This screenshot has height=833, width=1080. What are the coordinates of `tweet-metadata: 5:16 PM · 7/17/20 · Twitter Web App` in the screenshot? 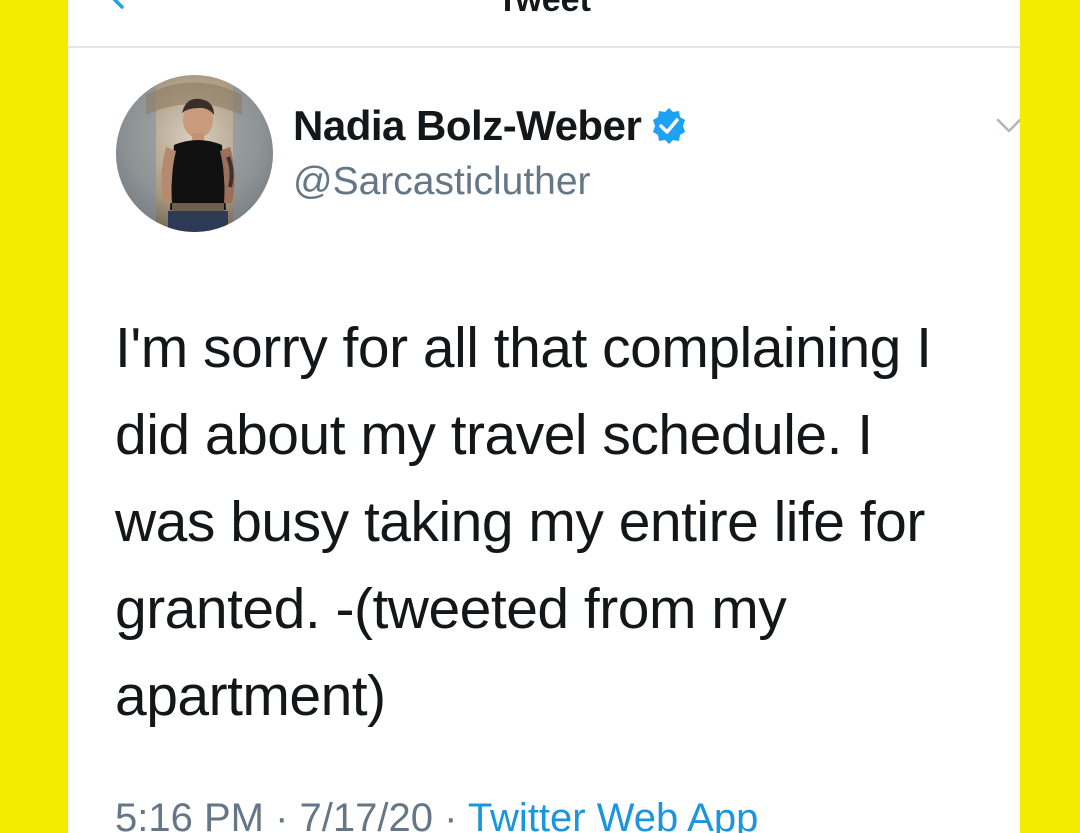 It's located at (436, 814).